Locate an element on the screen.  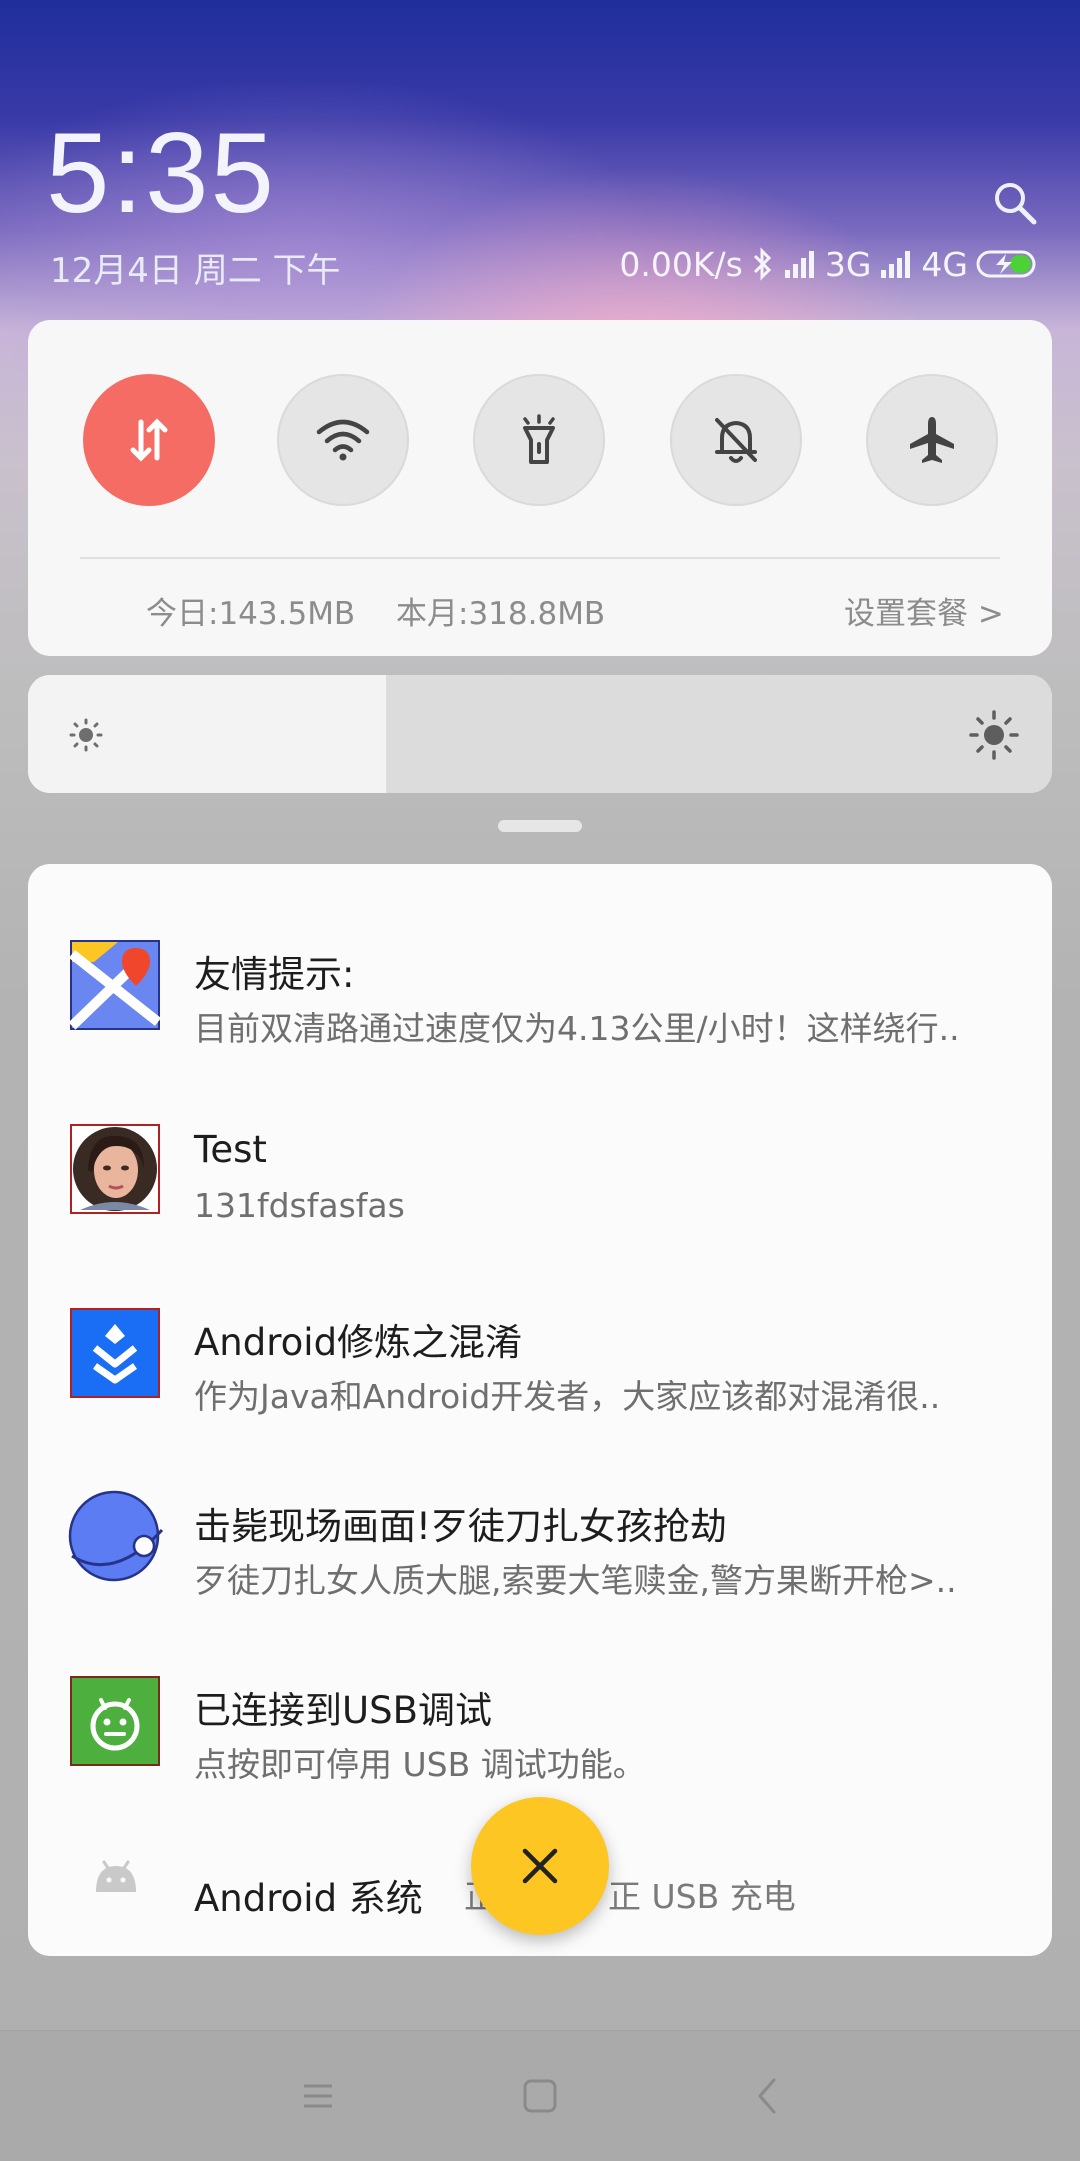
set-plan-link: 设置套餐 > is located at coordinates (924, 610).